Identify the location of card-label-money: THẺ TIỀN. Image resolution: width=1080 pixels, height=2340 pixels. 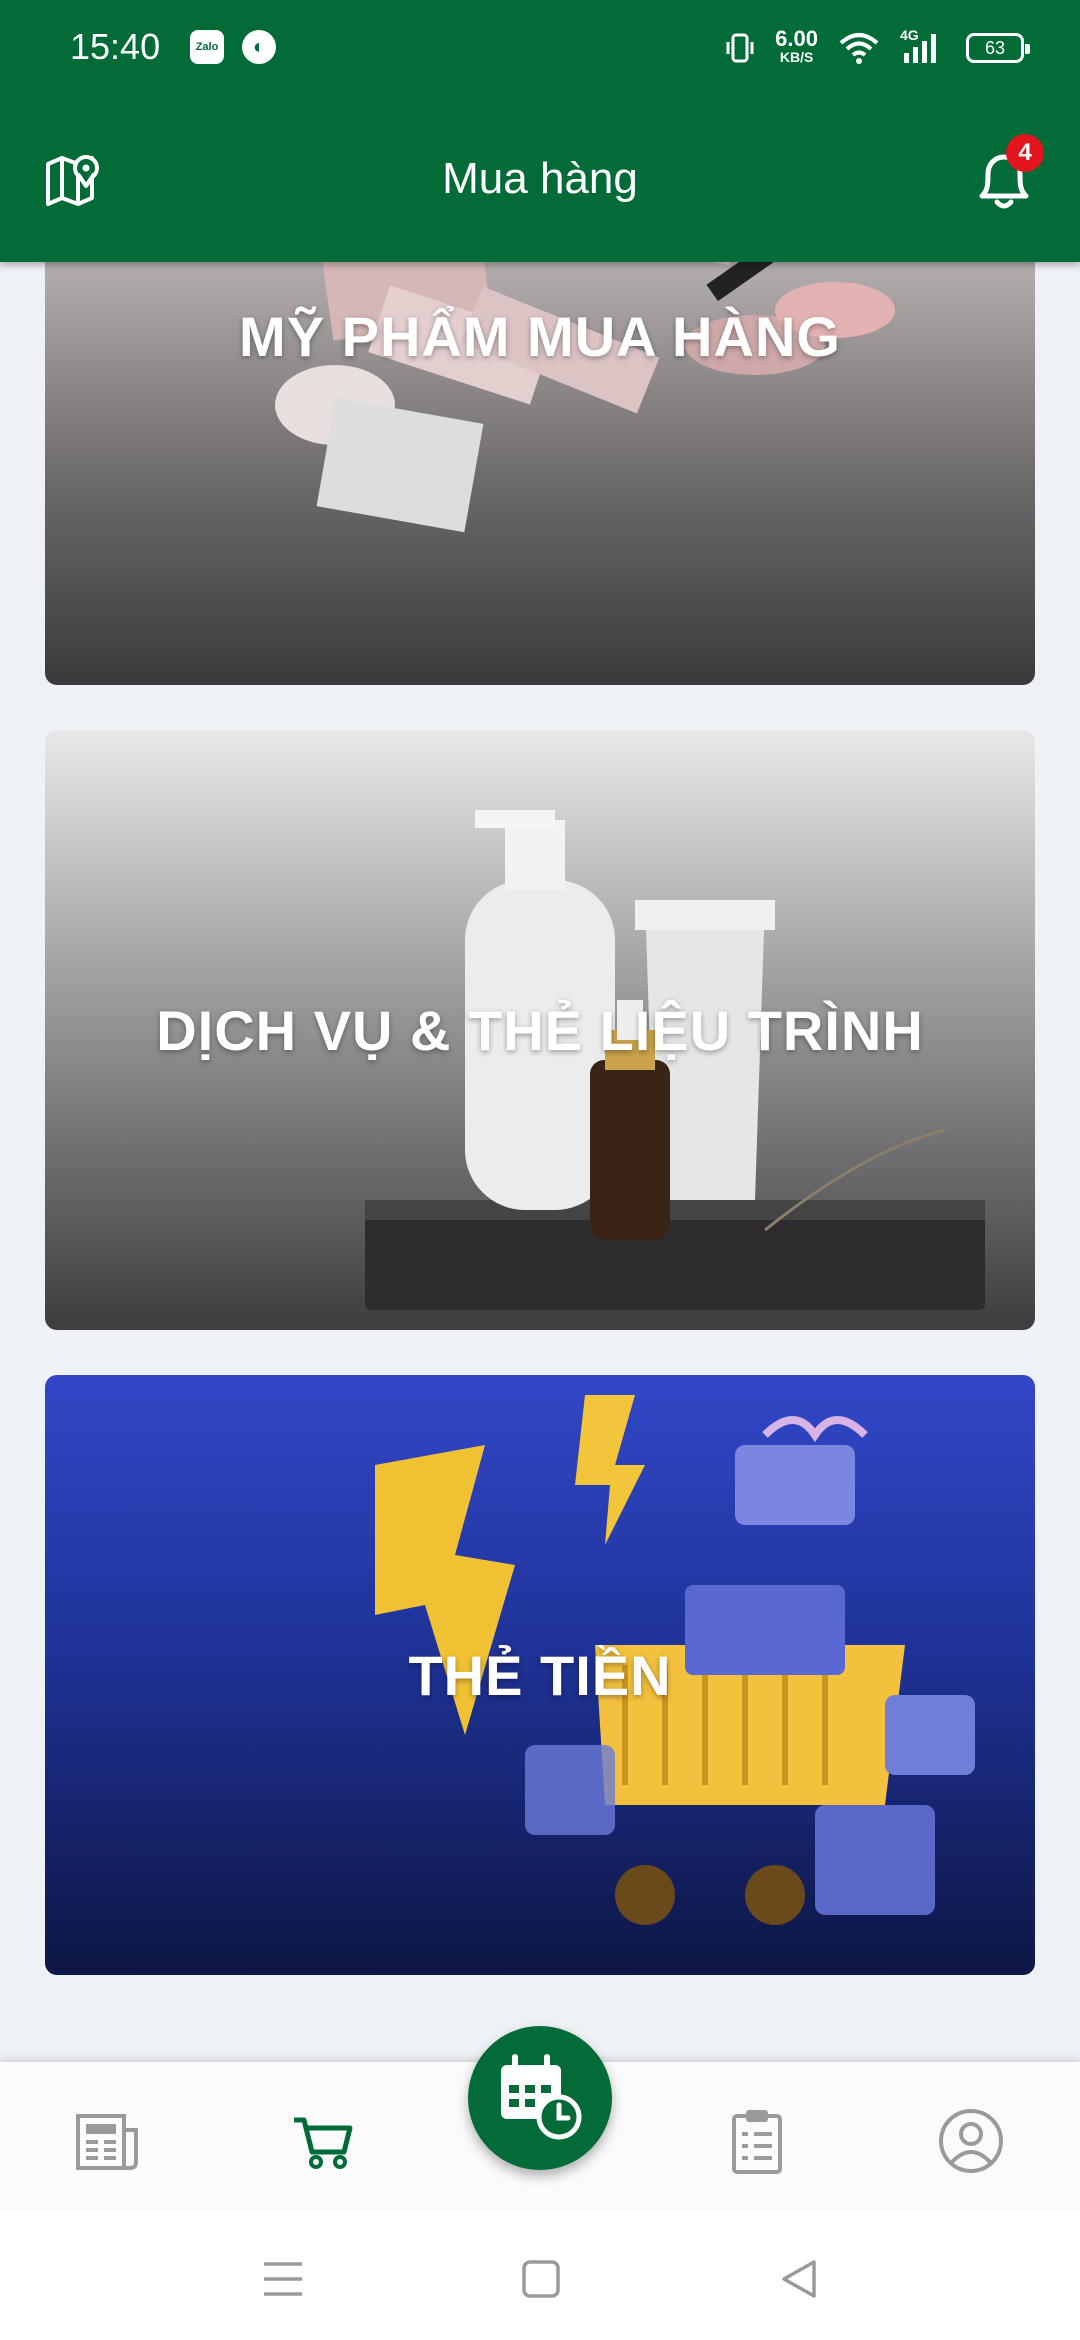
(540, 1675).